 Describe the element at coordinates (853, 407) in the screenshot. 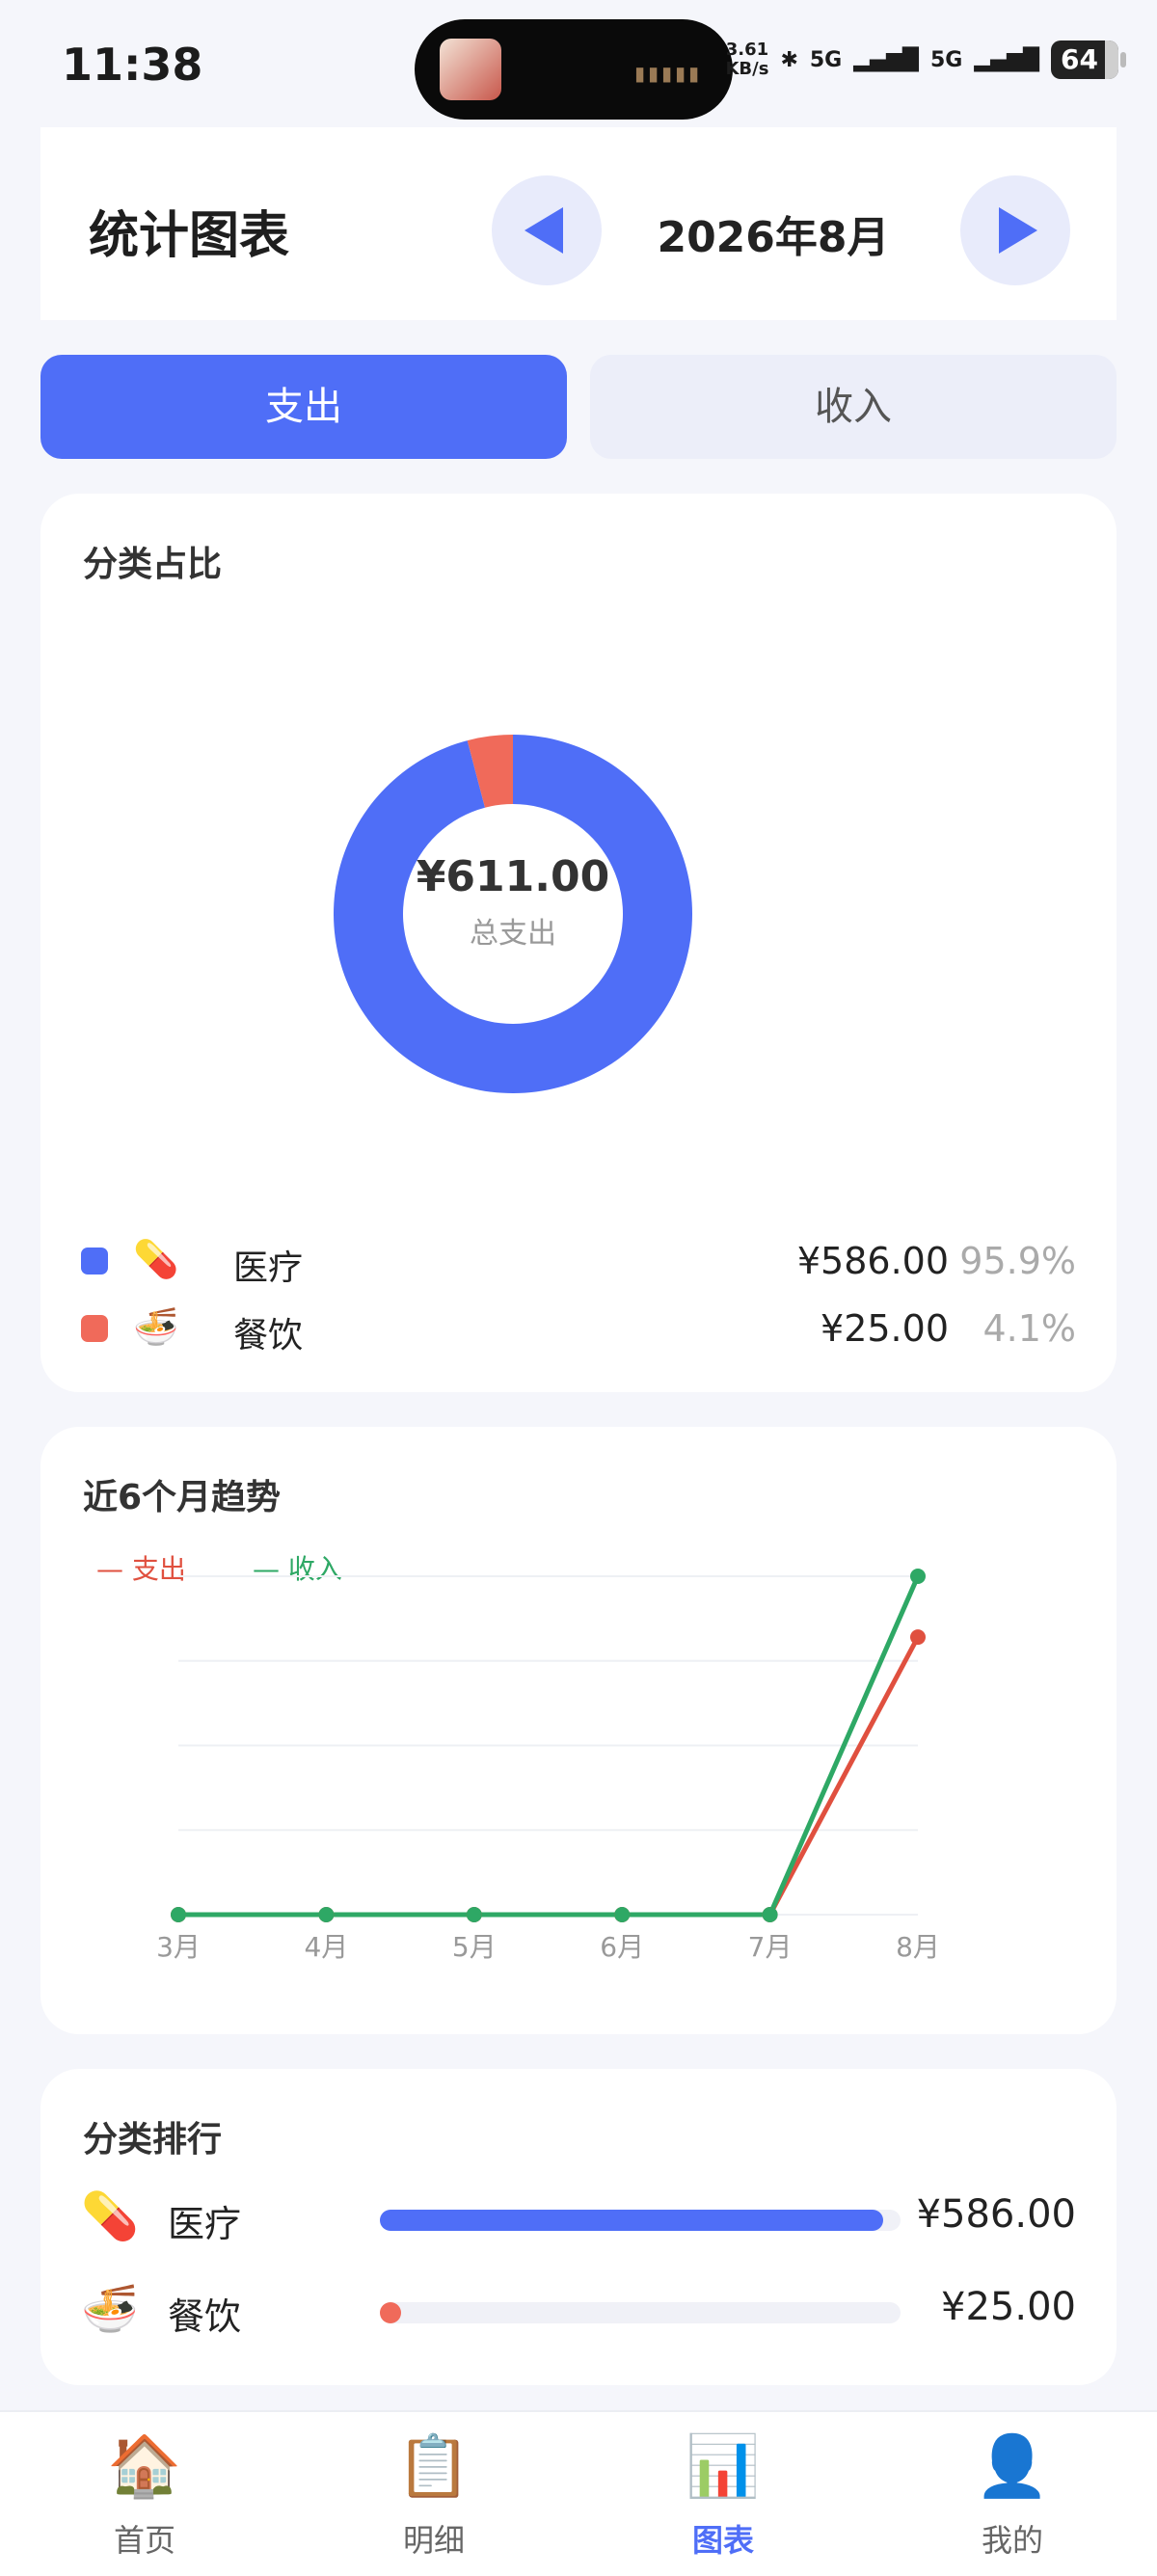

I see `tab-income: 收入` at that location.